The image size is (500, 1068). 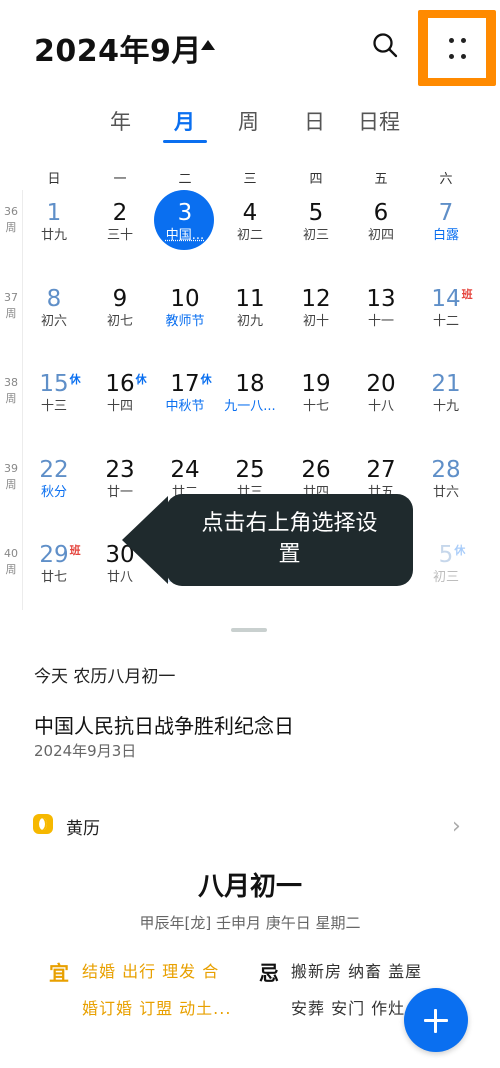 I want to click on chevron-right-icon: ›, so click(x=456, y=826).